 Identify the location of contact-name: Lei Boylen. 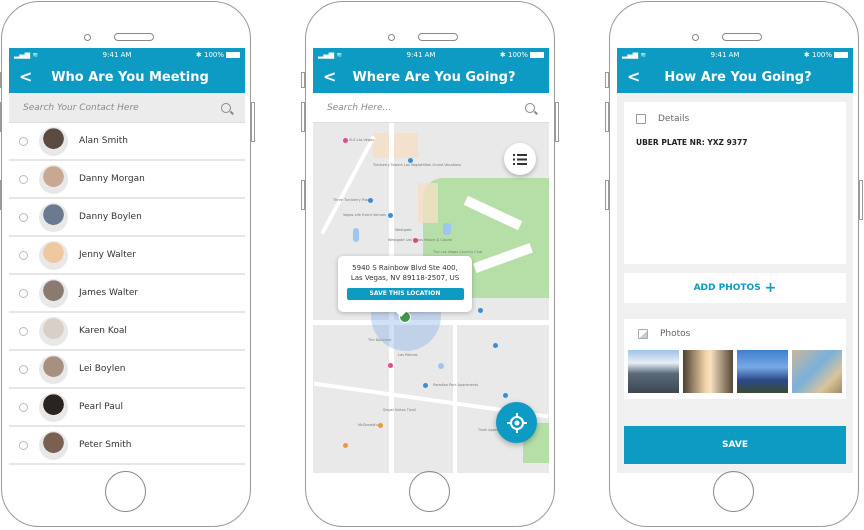
(102, 369).